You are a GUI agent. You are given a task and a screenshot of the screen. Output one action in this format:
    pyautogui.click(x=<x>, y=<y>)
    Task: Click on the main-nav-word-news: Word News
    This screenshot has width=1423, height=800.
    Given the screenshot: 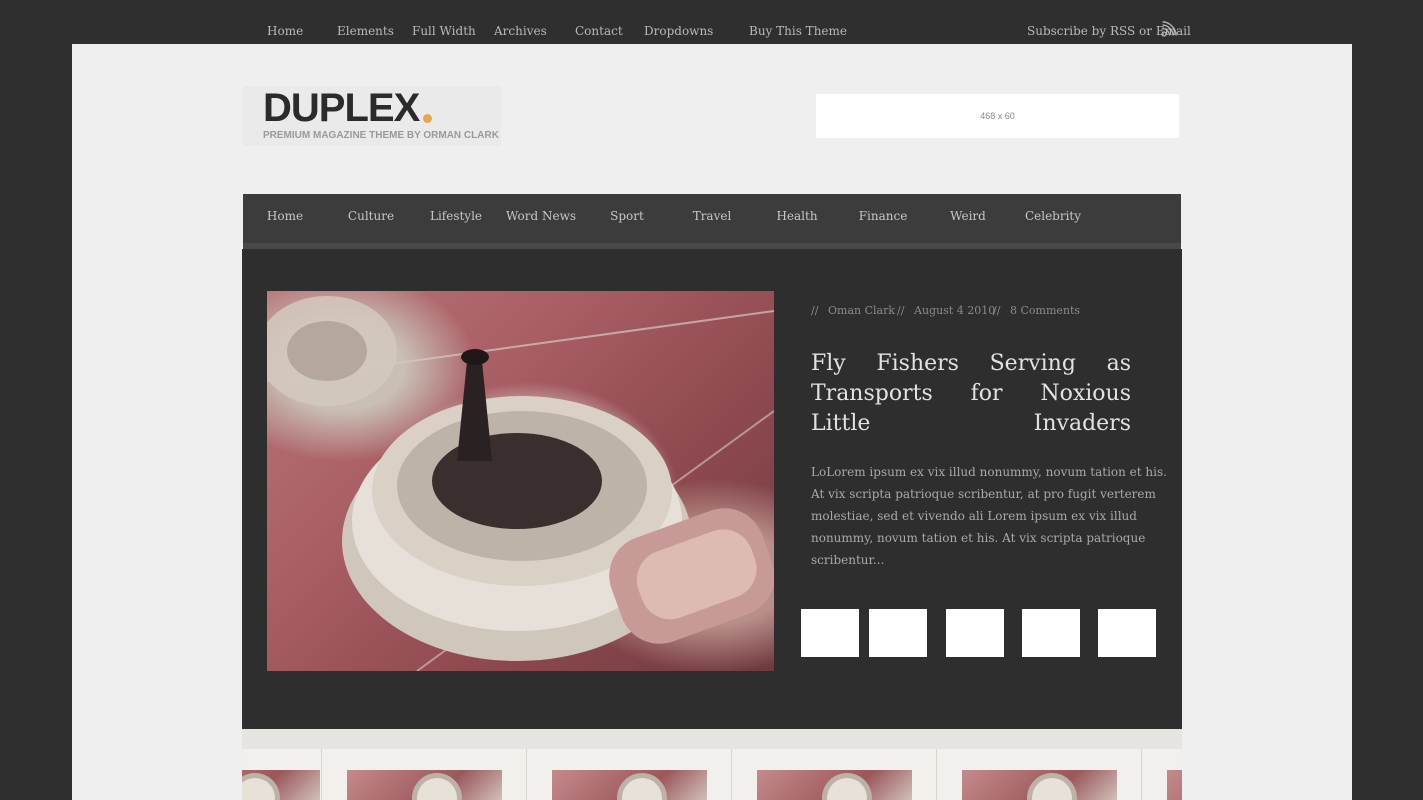 What is the action you would take?
    pyautogui.click(x=541, y=216)
    